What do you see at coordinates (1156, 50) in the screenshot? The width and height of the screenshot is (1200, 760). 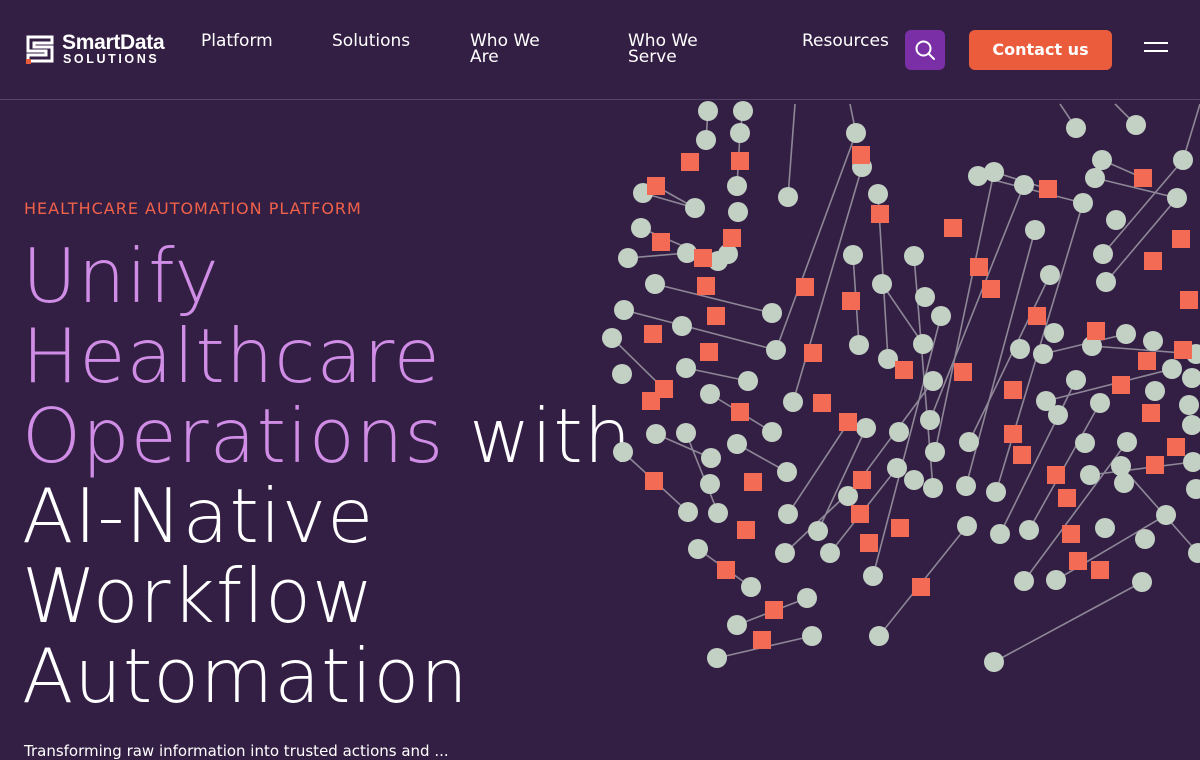 I see `menu-icon` at bounding box center [1156, 50].